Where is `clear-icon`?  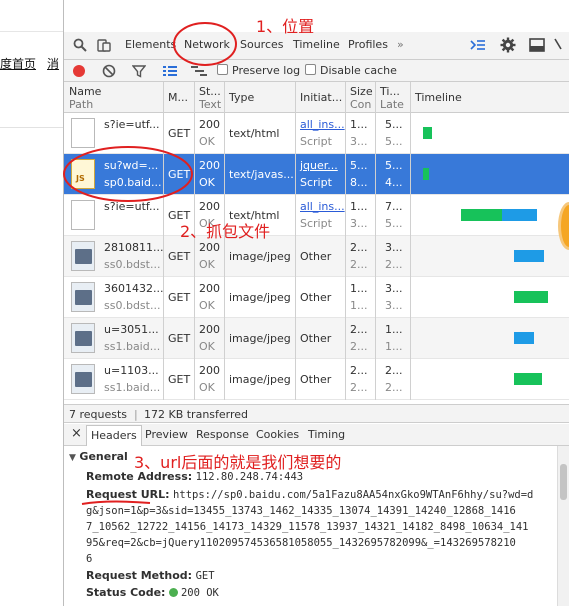 clear-icon is located at coordinates (109, 72).